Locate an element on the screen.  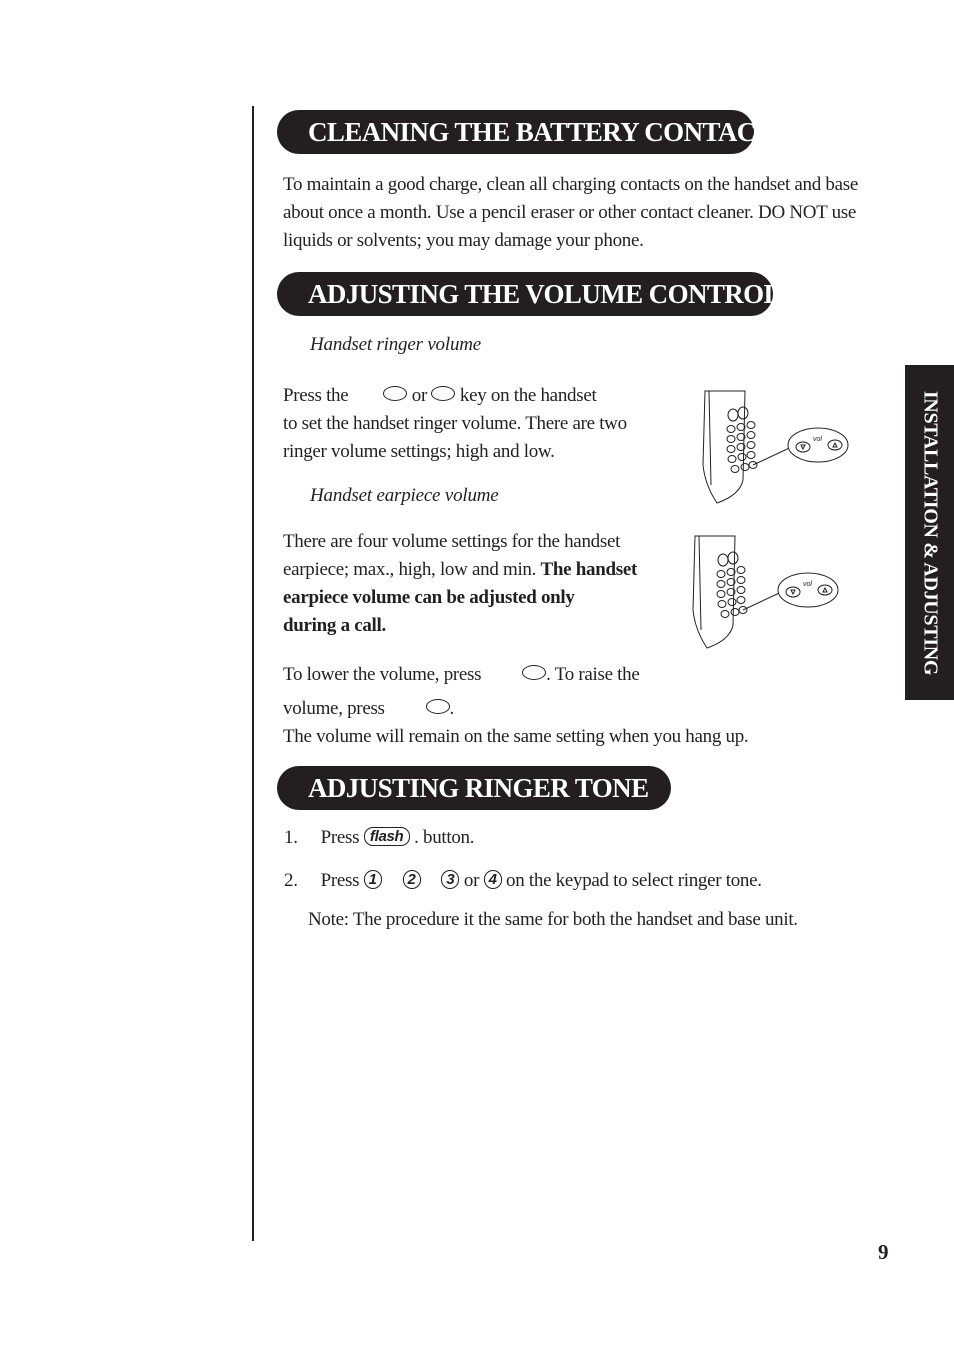
side-tab-label: INSTALLATION & ADJUSTING is located at coordinates (930, 532).